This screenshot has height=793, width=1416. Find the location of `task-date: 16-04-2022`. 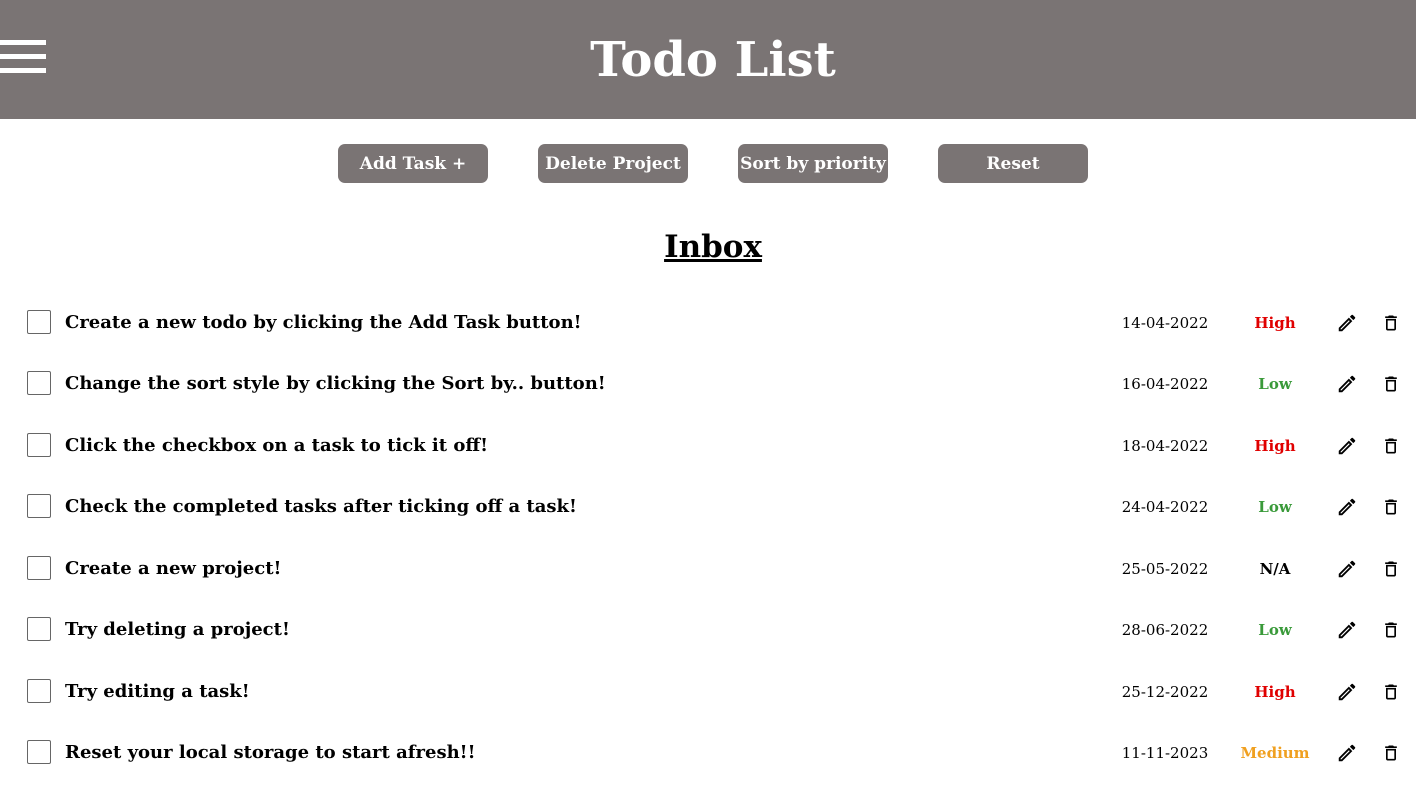

task-date: 16-04-2022 is located at coordinates (1165, 384).